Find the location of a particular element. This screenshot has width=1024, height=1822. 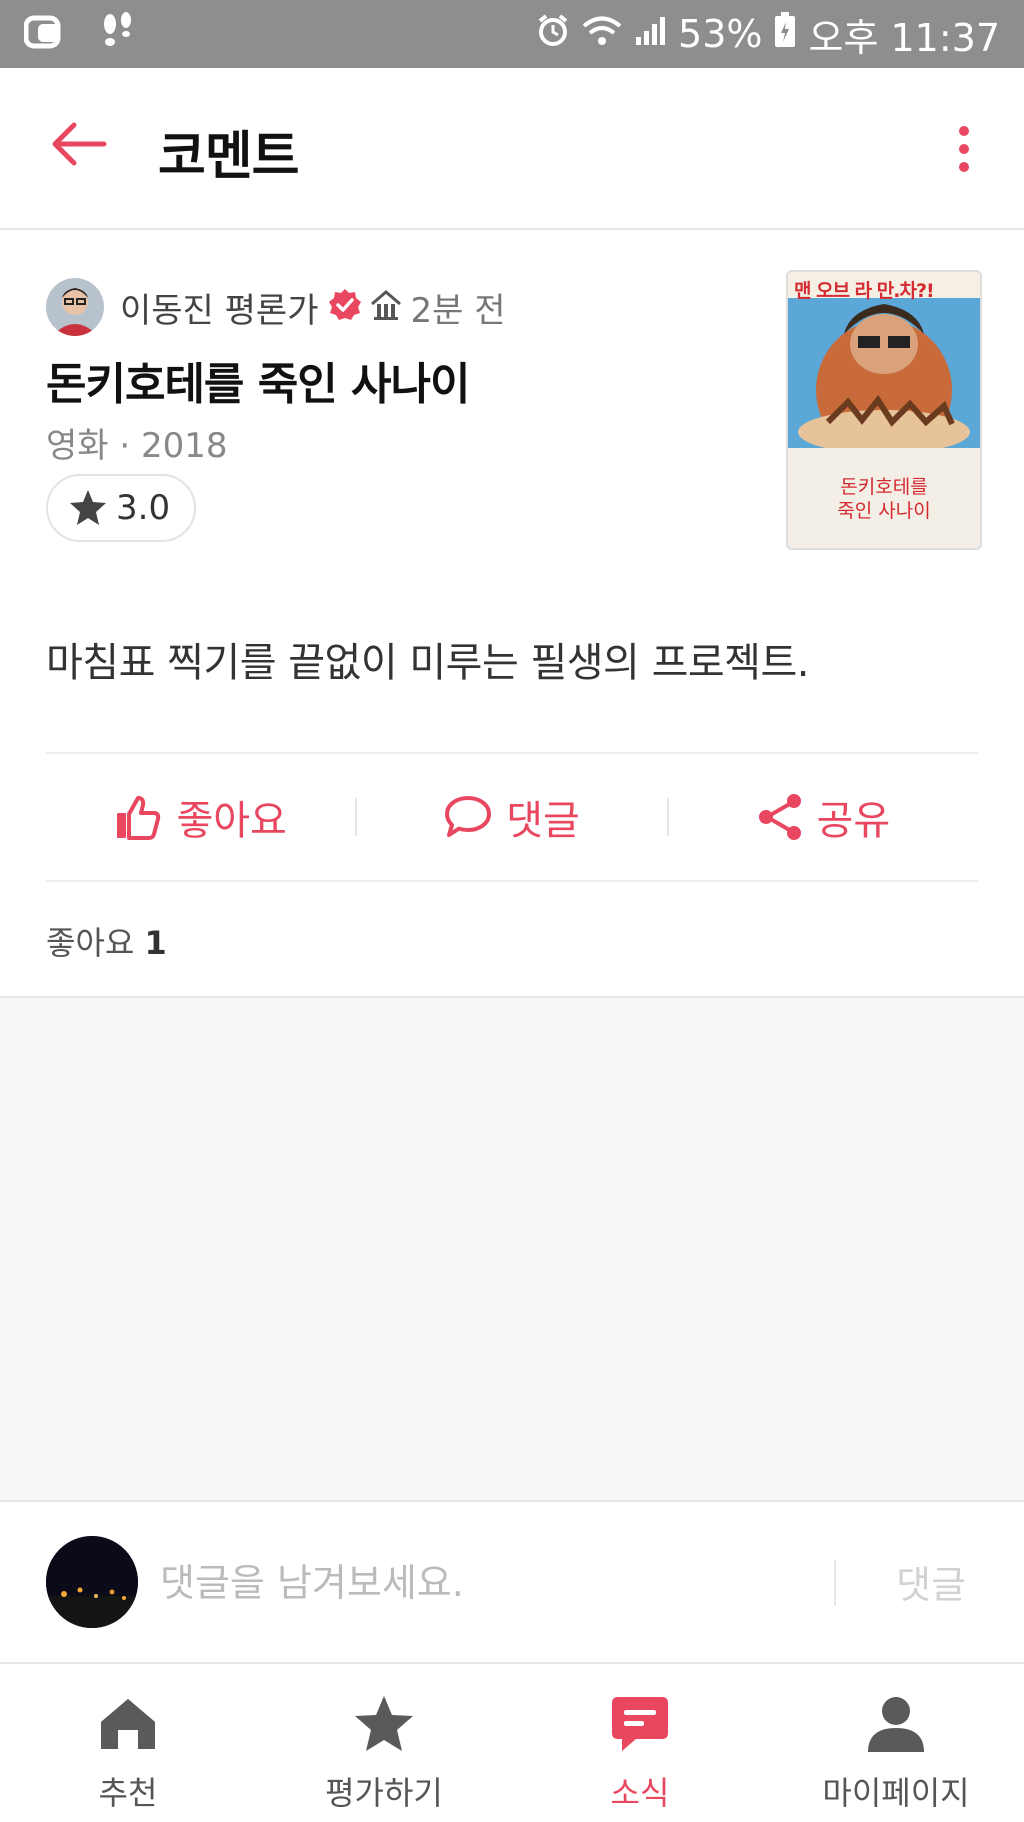

rating-chip: 3.0 is located at coordinates (121, 508).